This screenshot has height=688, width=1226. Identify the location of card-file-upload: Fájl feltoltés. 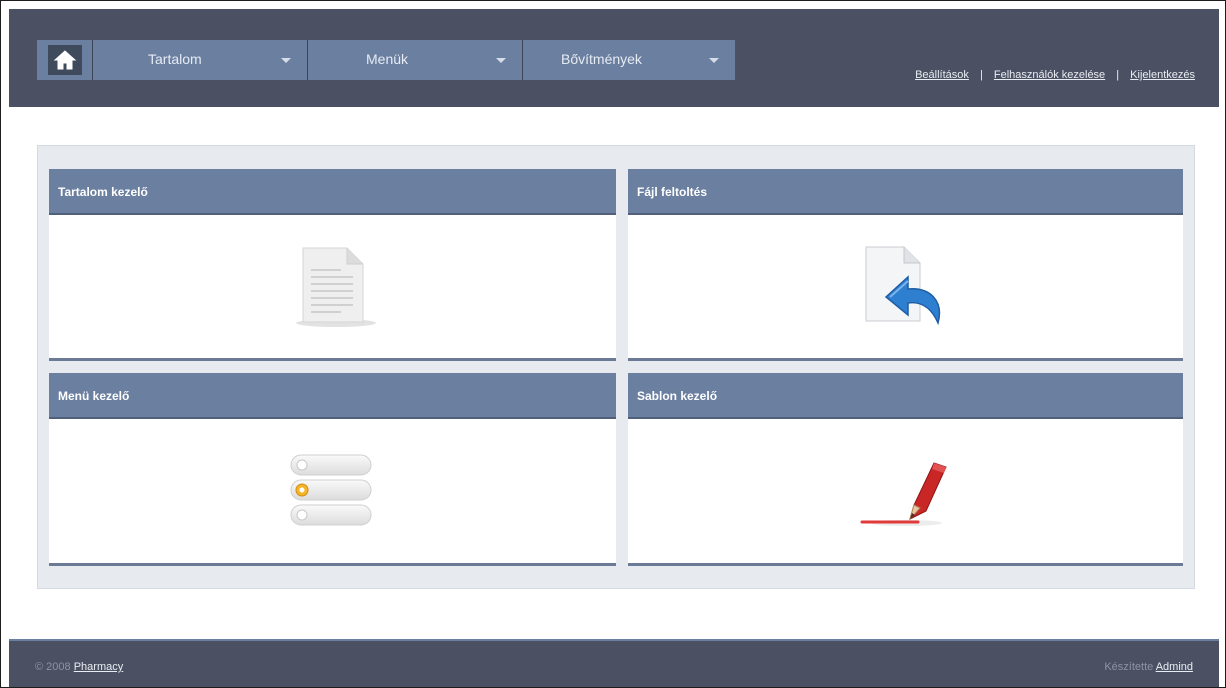
(905, 265).